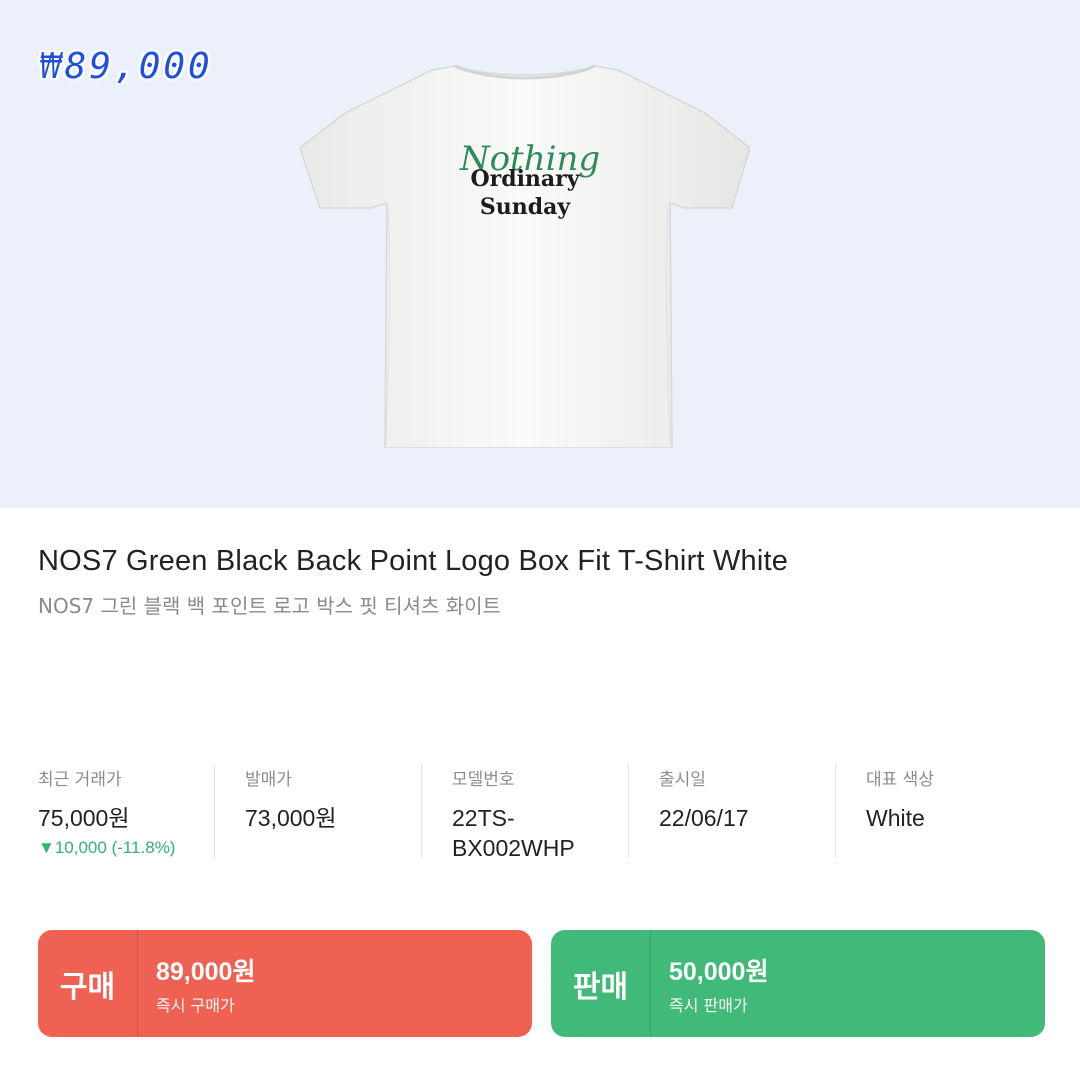 This screenshot has height=1080, width=1080. What do you see at coordinates (895, 818) in the screenshot?
I see `info-value: White` at bounding box center [895, 818].